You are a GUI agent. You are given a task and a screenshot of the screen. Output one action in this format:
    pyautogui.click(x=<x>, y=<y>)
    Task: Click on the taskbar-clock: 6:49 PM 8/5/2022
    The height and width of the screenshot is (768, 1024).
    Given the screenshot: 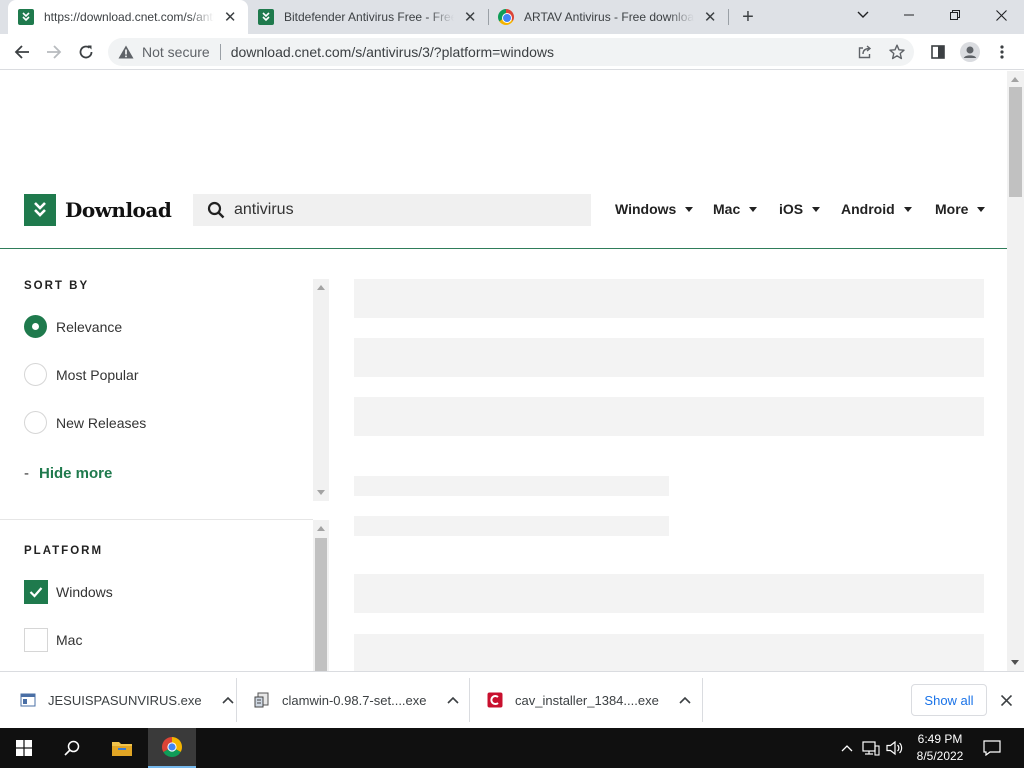 What is the action you would take?
    pyautogui.click(x=940, y=748)
    